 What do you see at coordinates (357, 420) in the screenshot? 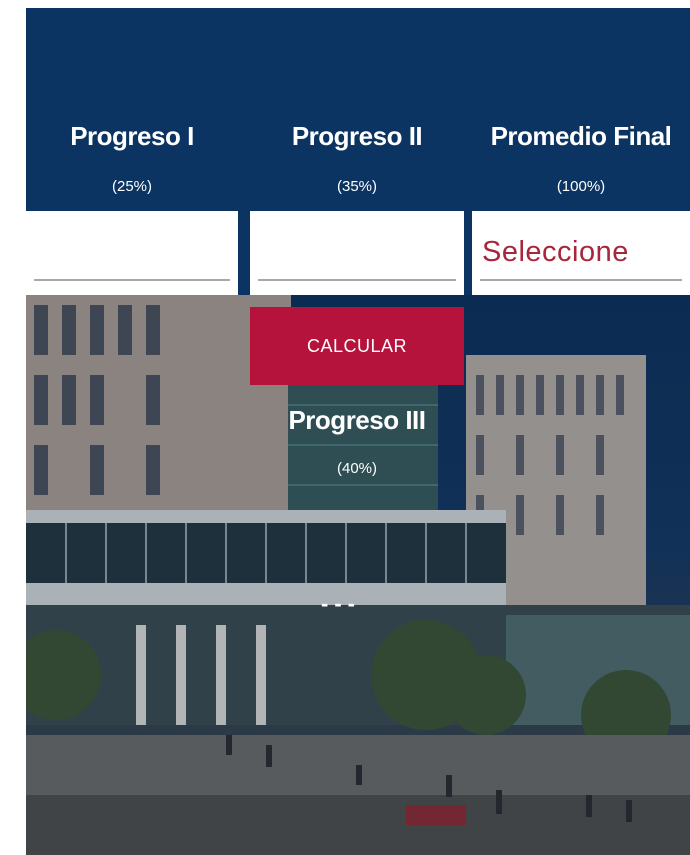
I see `progreso-3-title: Progreso III` at bounding box center [357, 420].